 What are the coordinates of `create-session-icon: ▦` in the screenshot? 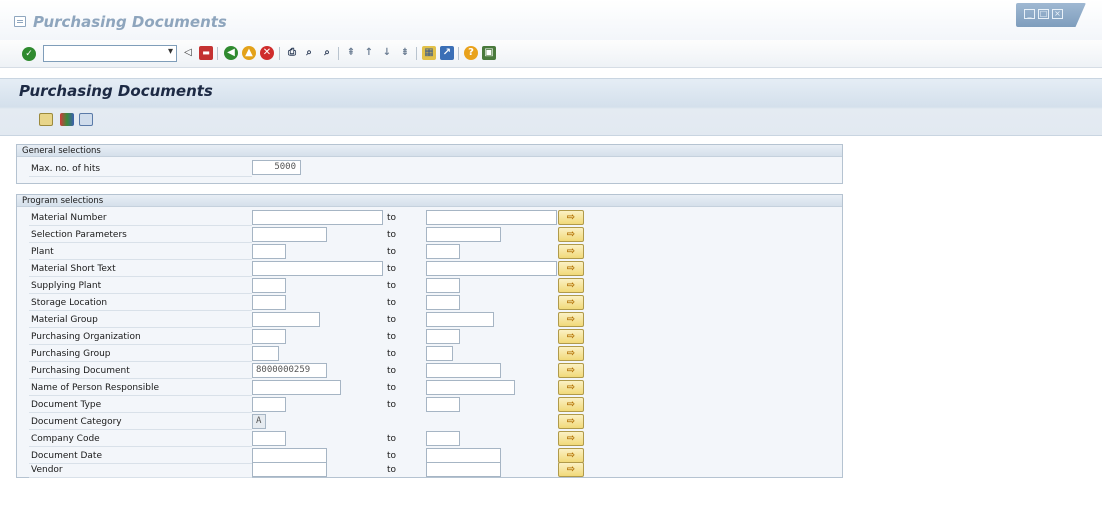 It's located at (429, 53).